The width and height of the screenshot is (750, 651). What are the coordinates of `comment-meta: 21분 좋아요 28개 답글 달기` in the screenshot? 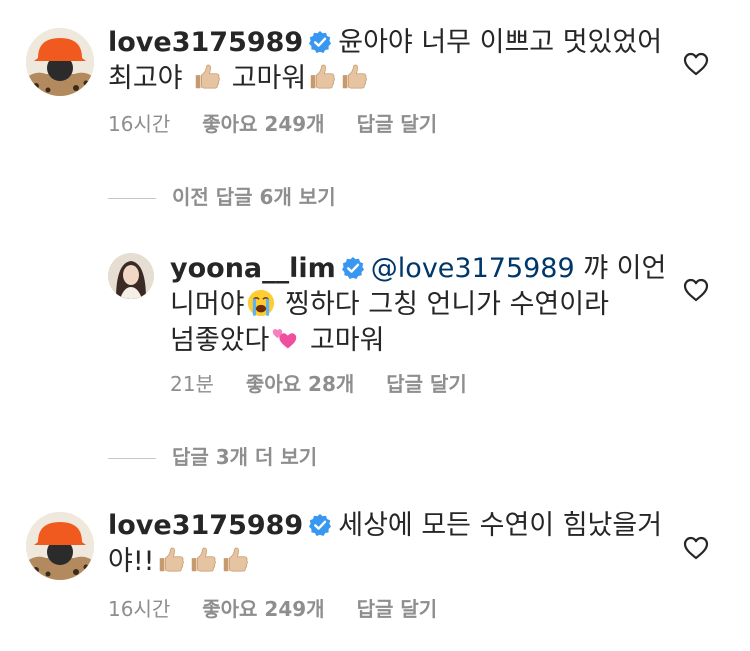 It's located at (334, 382).